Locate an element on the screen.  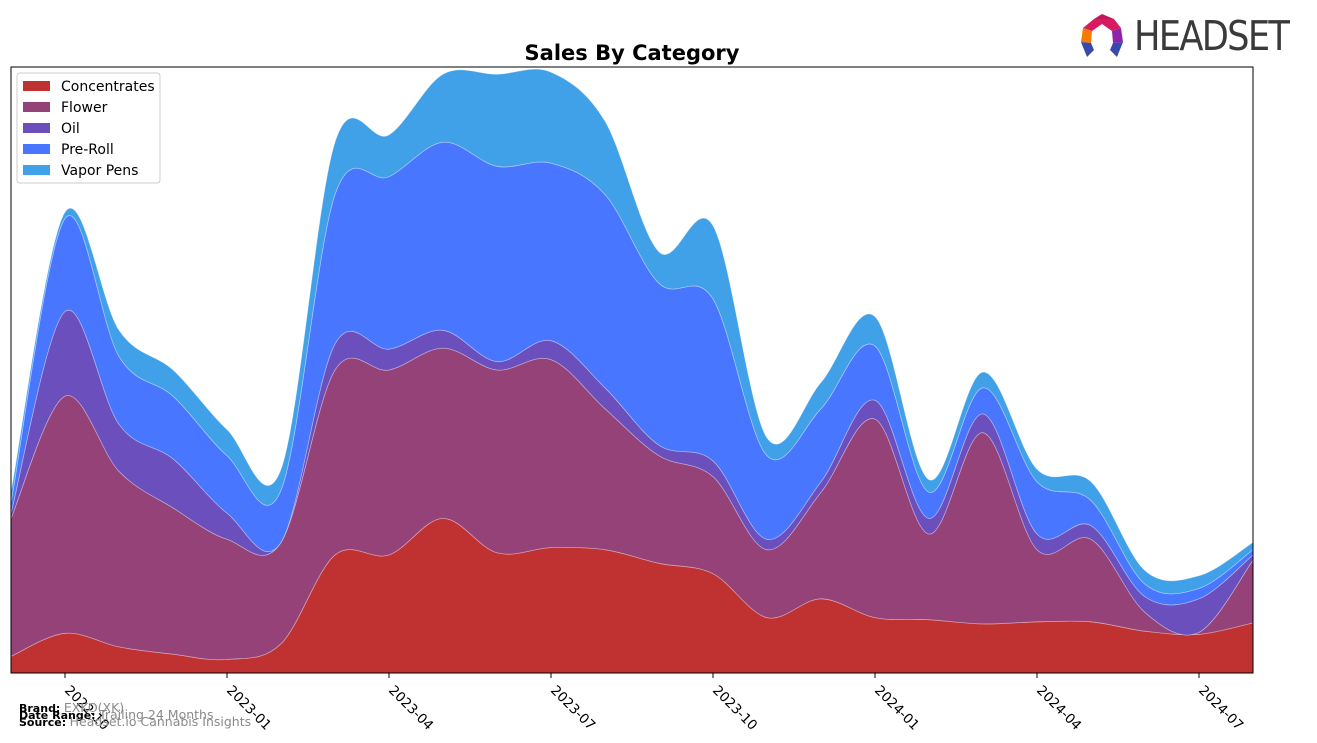
legend: Concentrates Flower Oil Pre-Roll Vapor Pens is located at coordinates (88, 128).